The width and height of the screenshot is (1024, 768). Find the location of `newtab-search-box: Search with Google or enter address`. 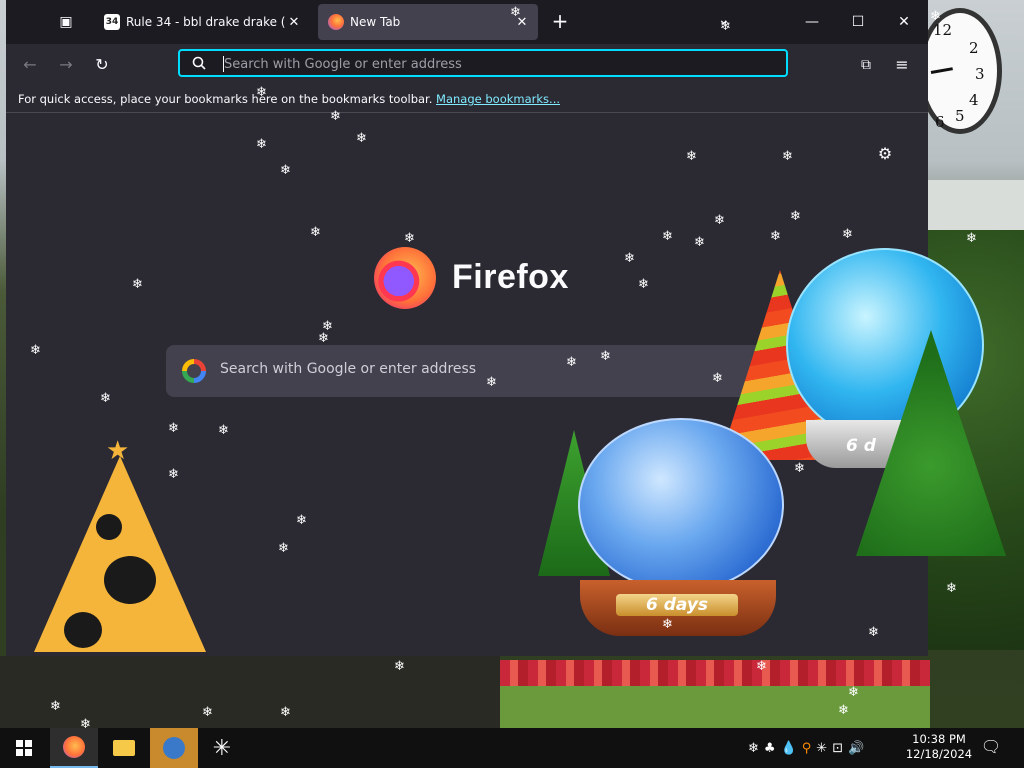

newtab-search-box: Search with Google or enter address is located at coordinates (466, 371).